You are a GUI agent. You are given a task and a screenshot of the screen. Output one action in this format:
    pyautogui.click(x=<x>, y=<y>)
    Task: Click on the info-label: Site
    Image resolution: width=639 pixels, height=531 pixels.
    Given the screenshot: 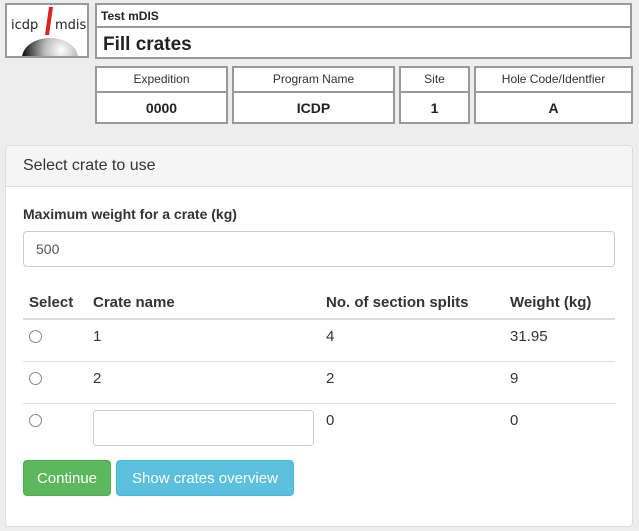 What is the action you would take?
    pyautogui.click(x=434, y=80)
    